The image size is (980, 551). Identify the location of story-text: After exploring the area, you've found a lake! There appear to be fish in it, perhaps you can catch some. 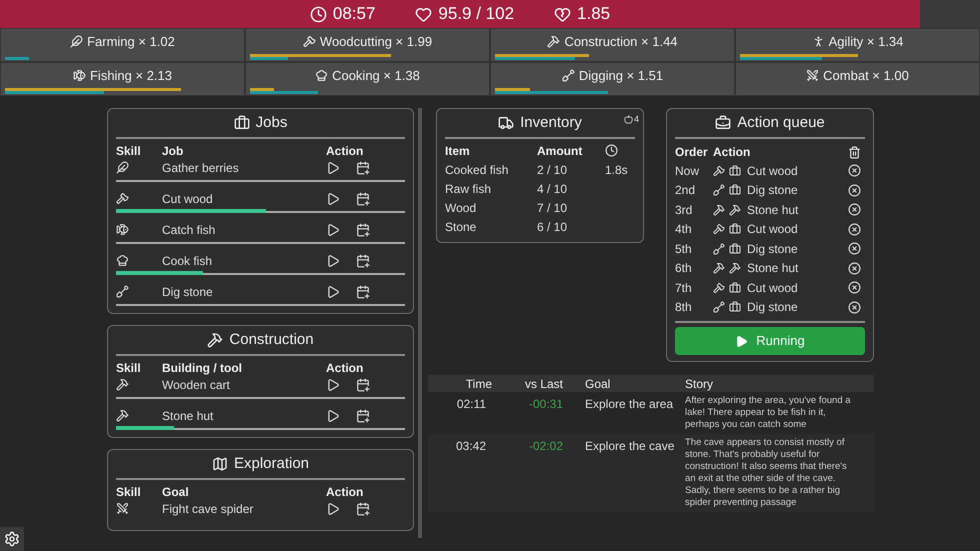
(768, 413).